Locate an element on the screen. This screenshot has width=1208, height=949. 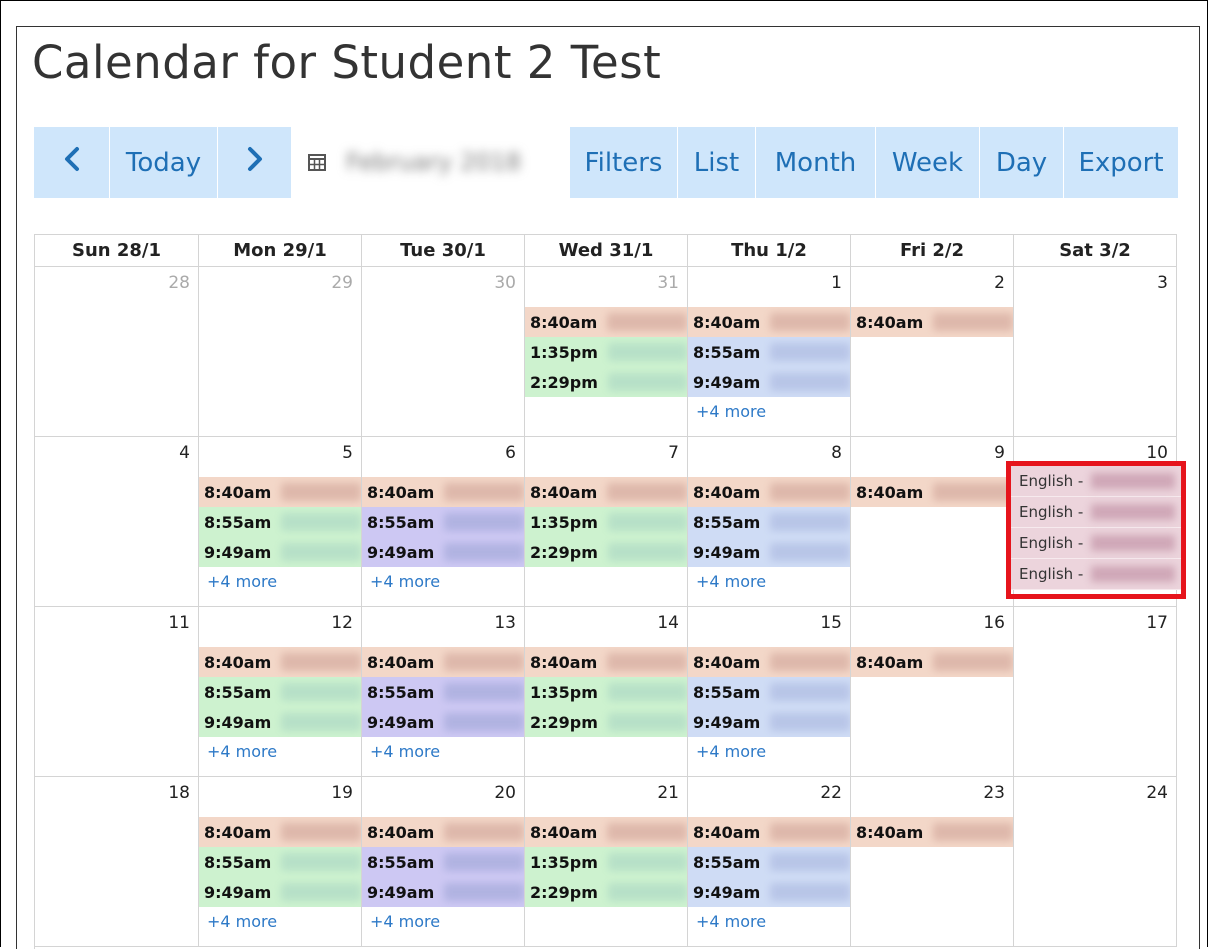
day-cell: 30 is located at coordinates (443, 352).